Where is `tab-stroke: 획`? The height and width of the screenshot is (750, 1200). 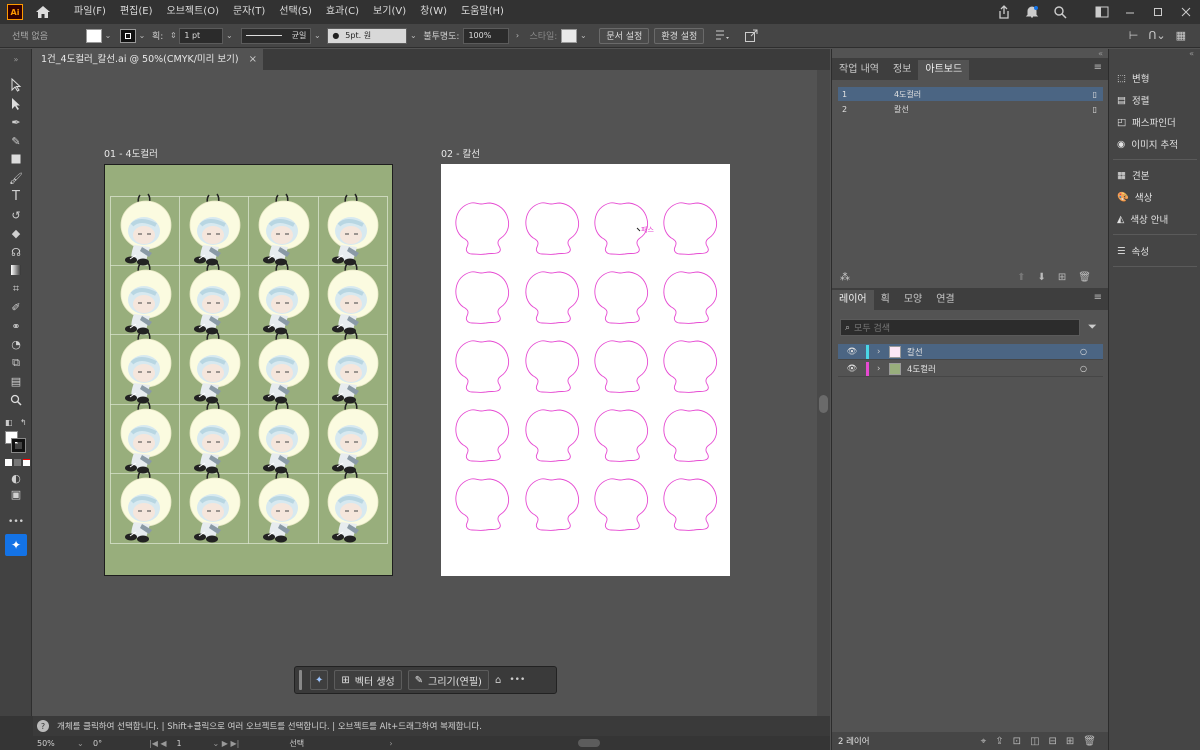 tab-stroke: 획 is located at coordinates (885, 300).